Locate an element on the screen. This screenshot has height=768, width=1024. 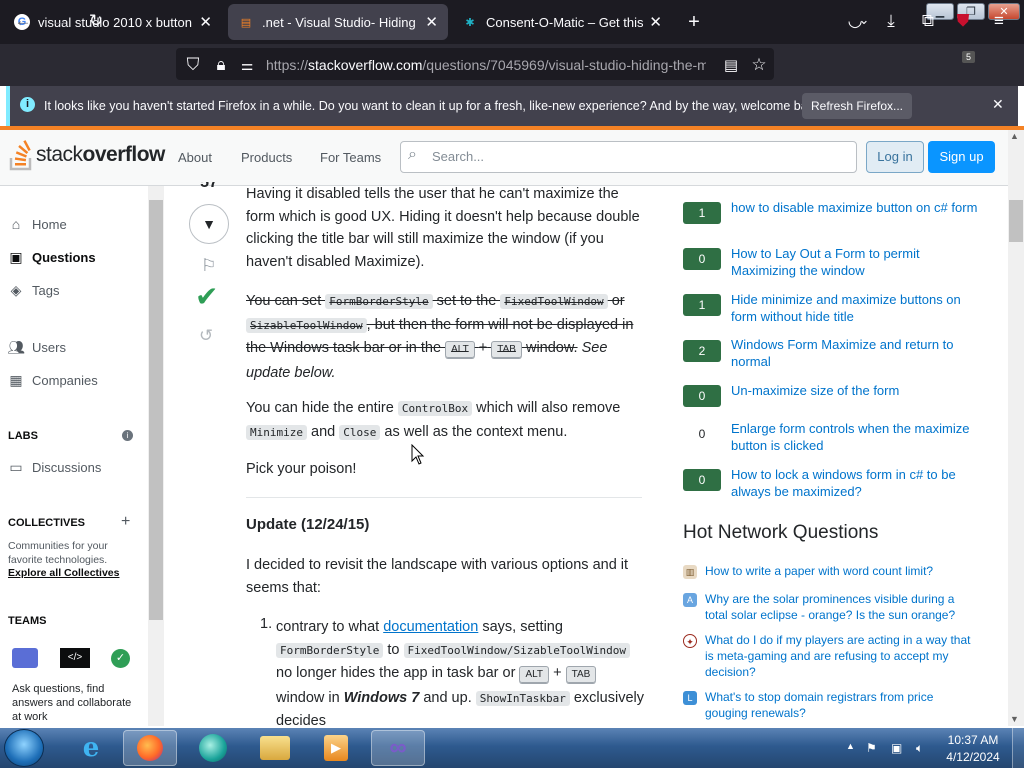
related-question-link: Un-maximize size of the form is located at coordinates (856, 390).